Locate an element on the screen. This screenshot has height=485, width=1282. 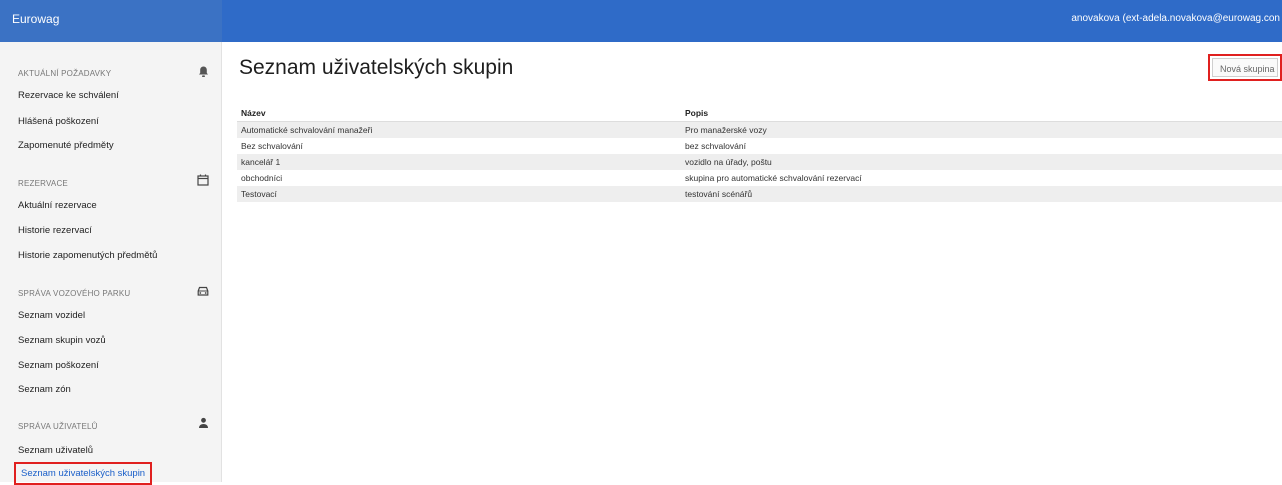
sidebar-item-vehicle-group-list: Seznam skupin vozů is located at coordinates (62, 340).